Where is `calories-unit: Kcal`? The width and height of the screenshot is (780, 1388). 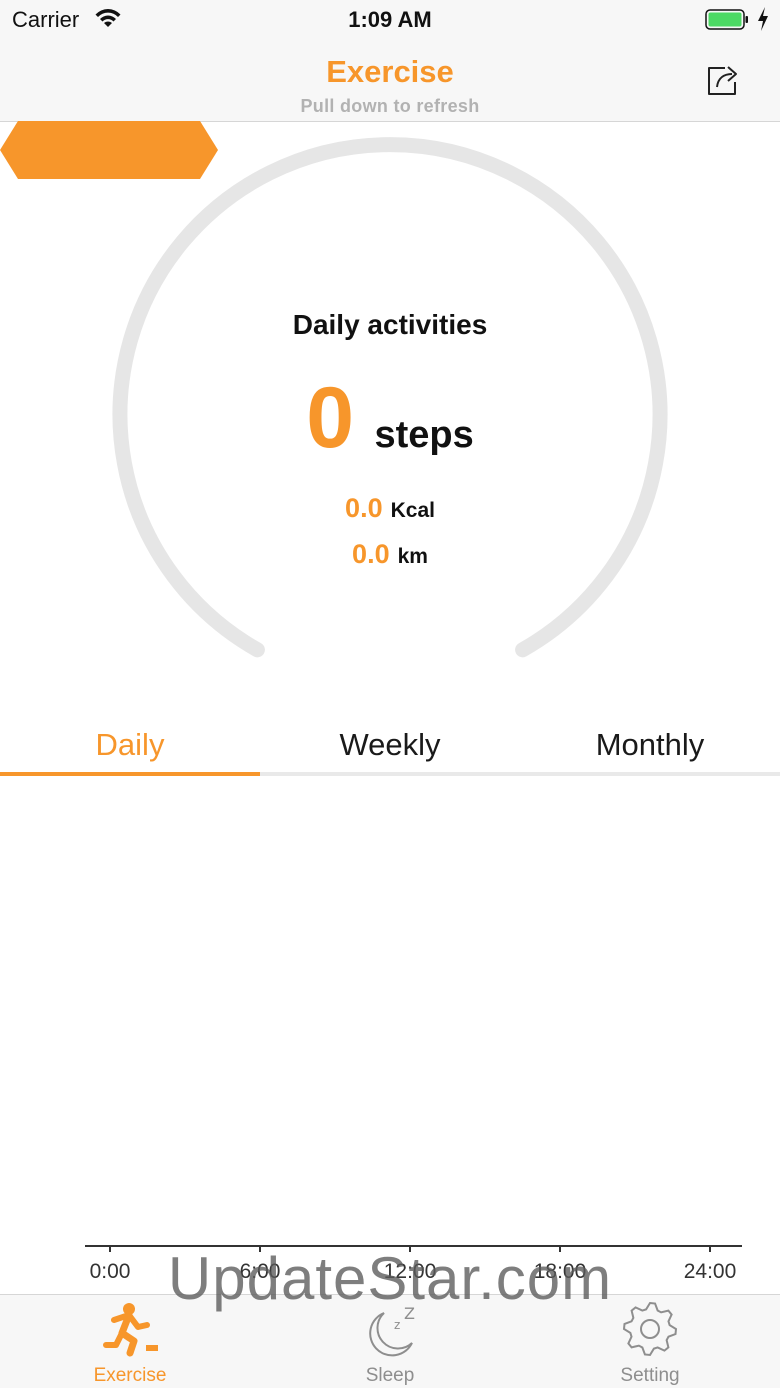
calories-unit: Kcal is located at coordinates (412, 510).